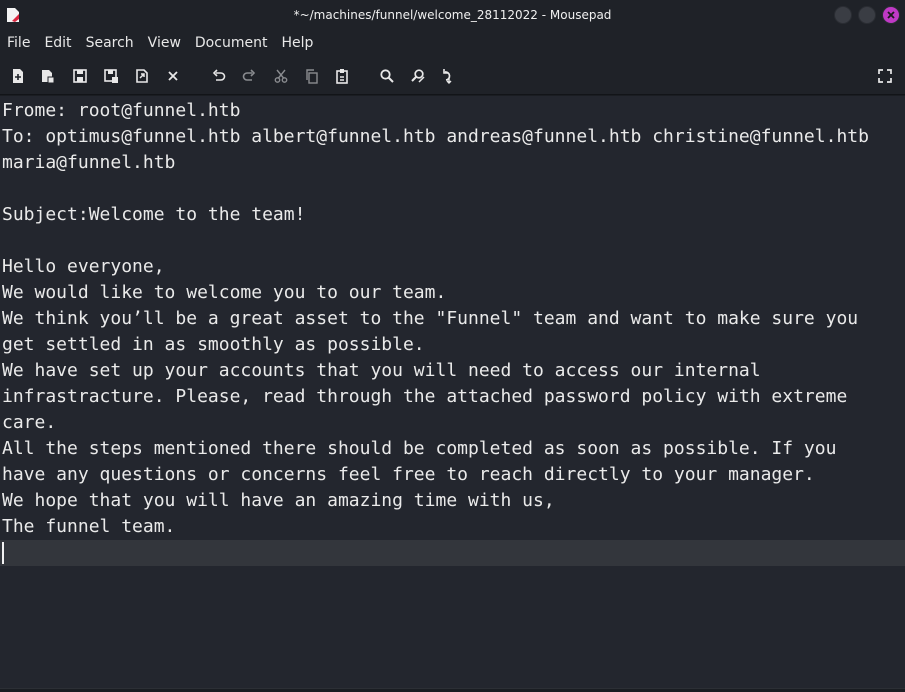 The image size is (905, 692). I want to click on text-cursor, so click(3, 553).